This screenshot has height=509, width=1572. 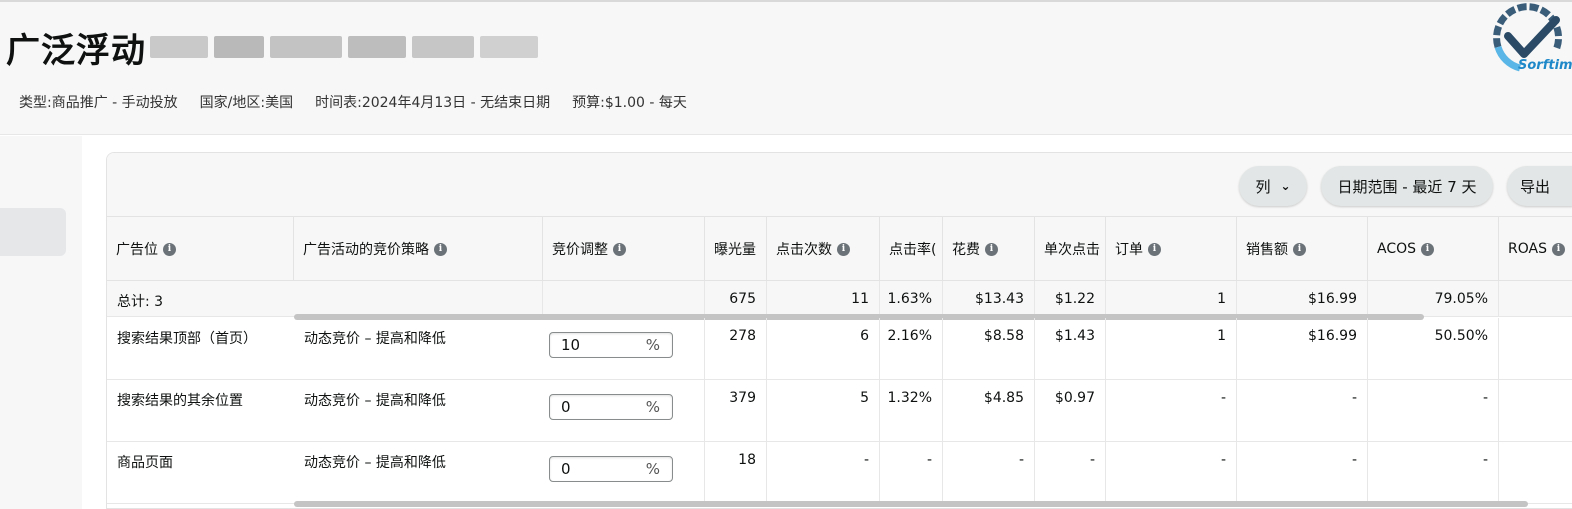 What do you see at coordinates (1070, 298) in the screenshot?
I see `total-cpc: $1.22` at bounding box center [1070, 298].